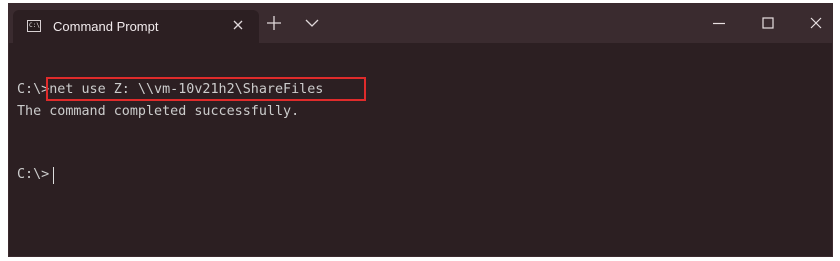 This screenshot has height=261, width=840. I want to click on text-cursor, so click(53, 175).